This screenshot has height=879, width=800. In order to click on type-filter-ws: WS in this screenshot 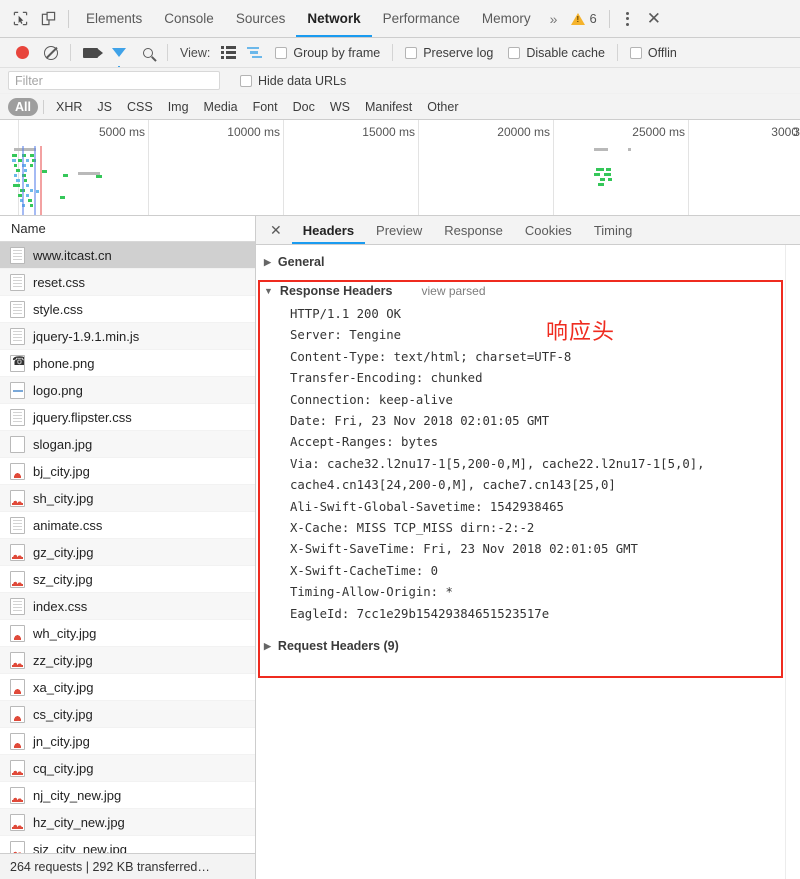, I will do `click(340, 107)`.